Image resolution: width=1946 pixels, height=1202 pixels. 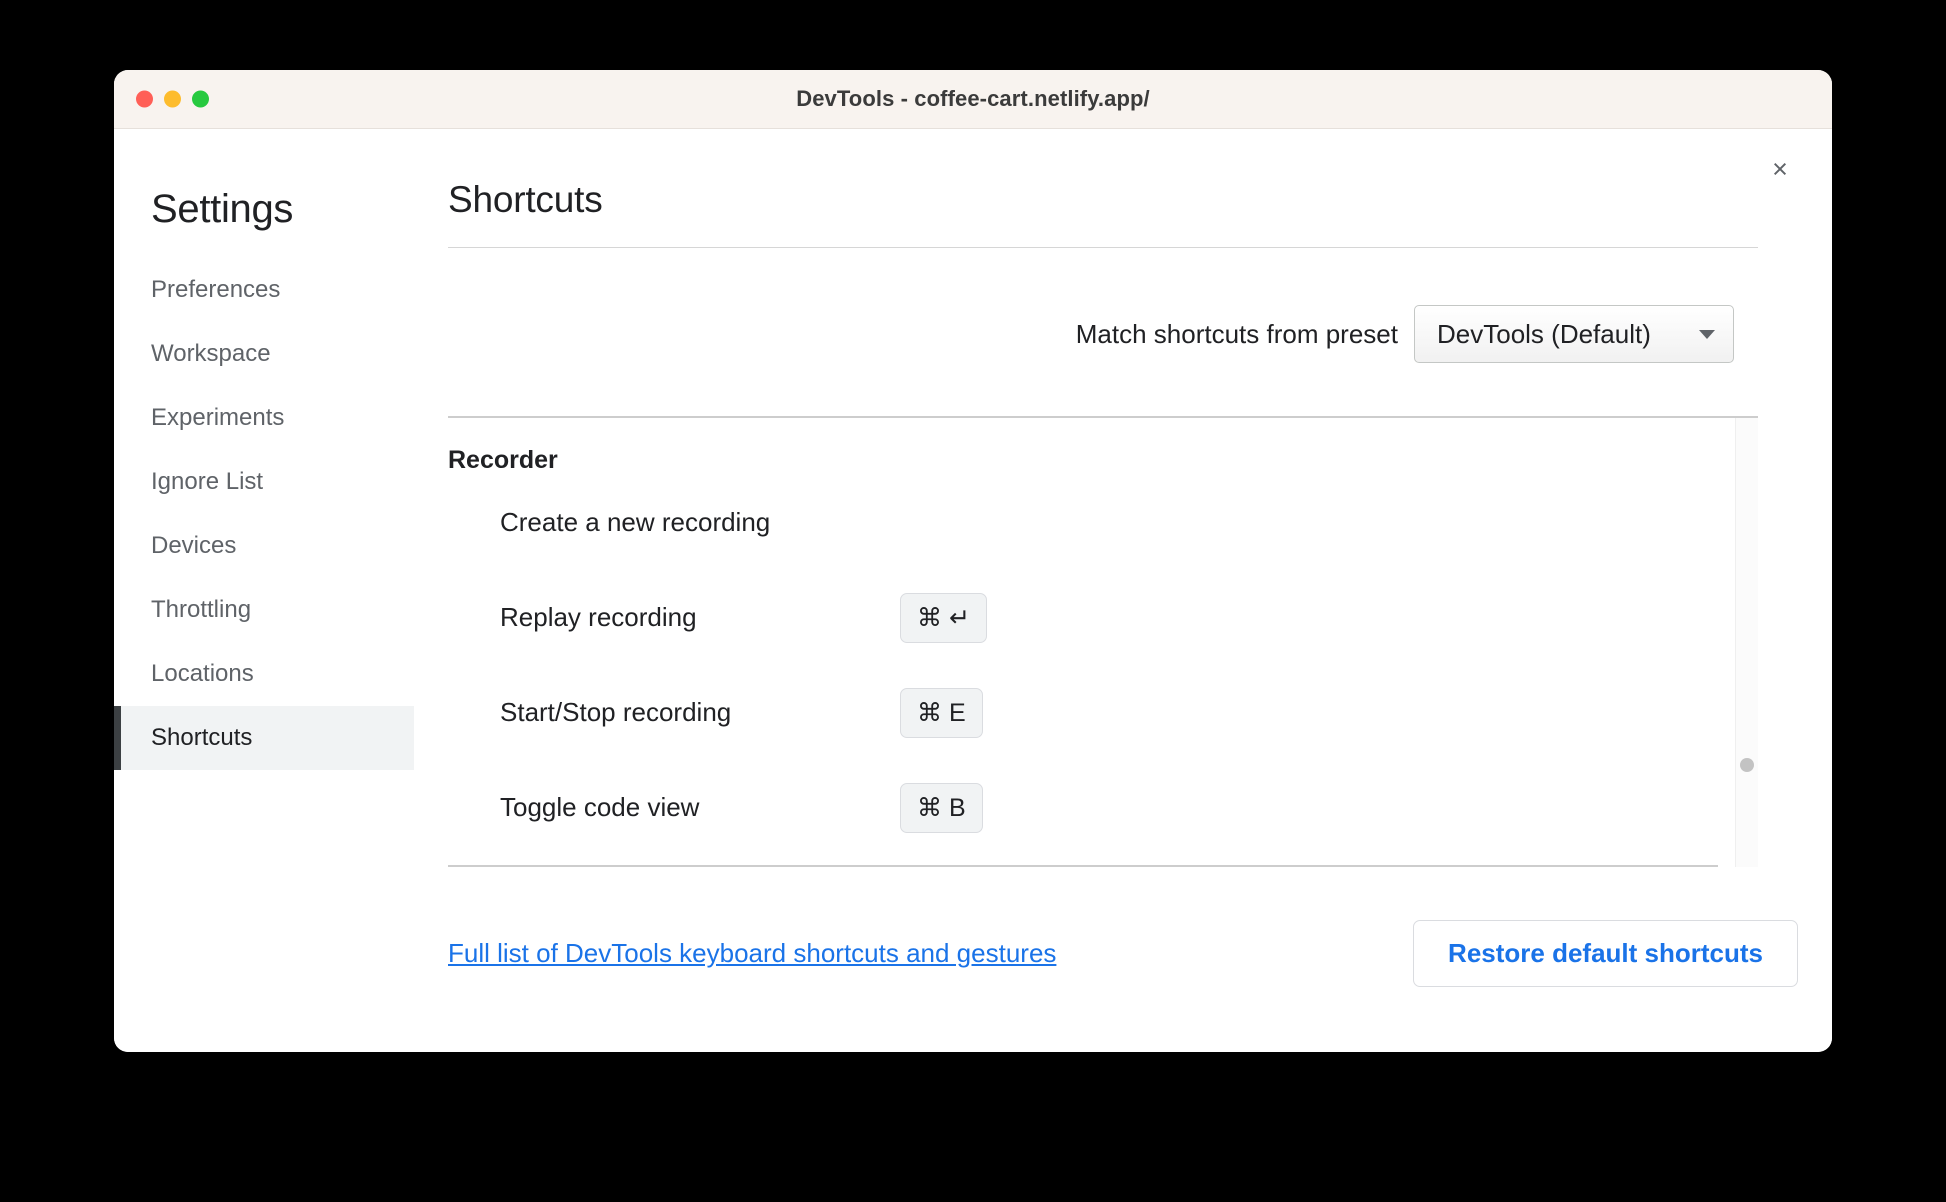 I want to click on sidebar-item-label: Workspace, so click(x=211, y=353).